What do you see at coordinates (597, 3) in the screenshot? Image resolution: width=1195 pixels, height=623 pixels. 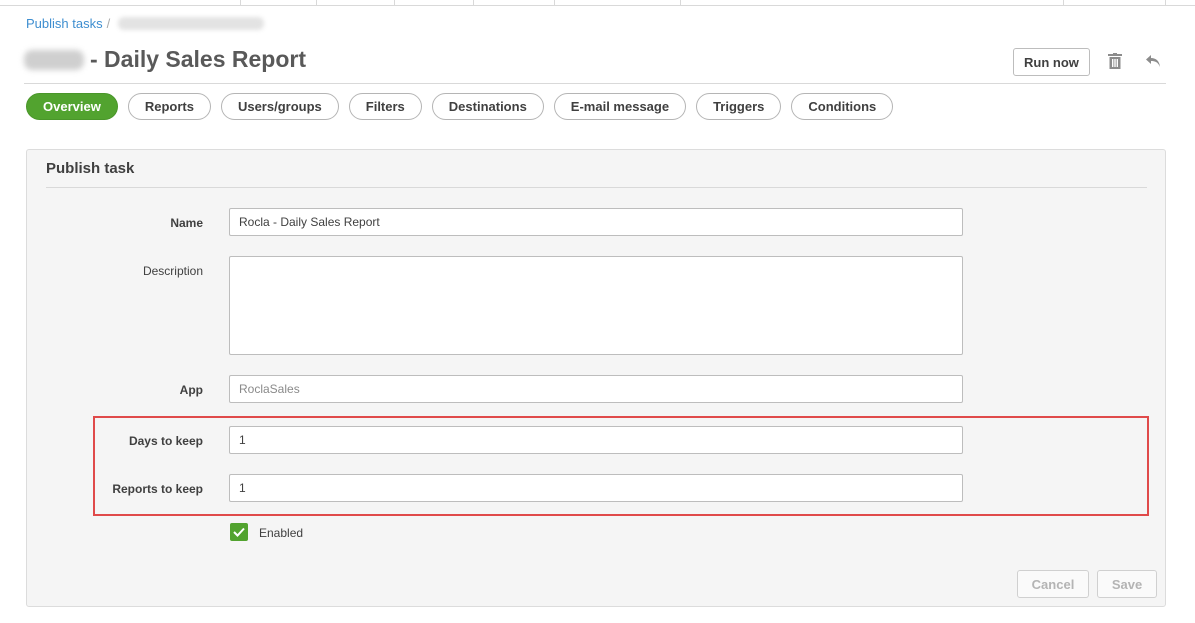 I see `top-bar` at bounding box center [597, 3].